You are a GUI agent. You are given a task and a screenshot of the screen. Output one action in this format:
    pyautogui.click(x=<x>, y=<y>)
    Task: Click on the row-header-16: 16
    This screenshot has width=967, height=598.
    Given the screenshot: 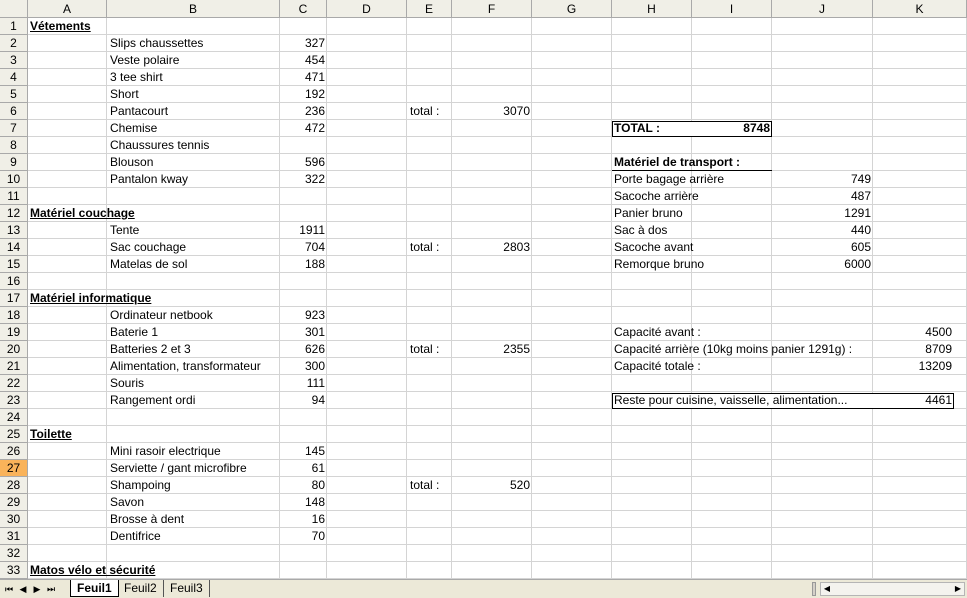 What is the action you would take?
    pyautogui.click(x=14, y=281)
    